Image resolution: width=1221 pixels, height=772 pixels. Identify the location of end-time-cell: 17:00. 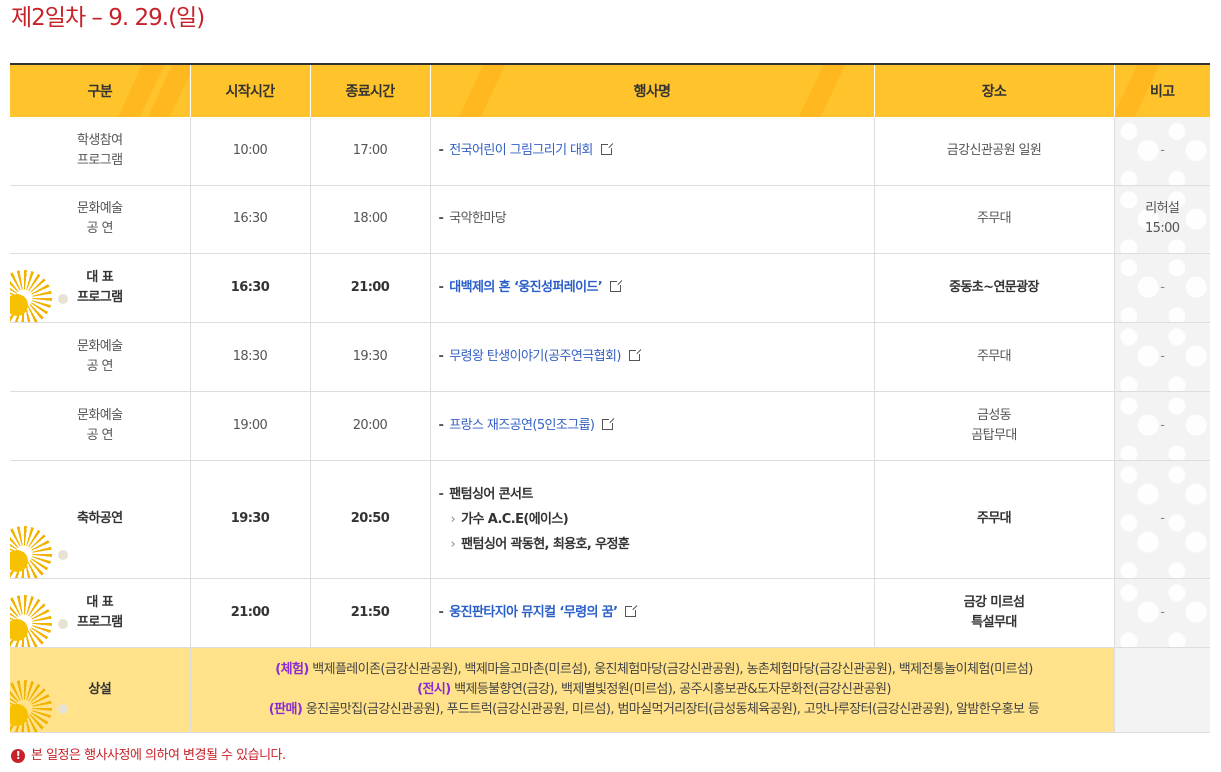
(369, 151).